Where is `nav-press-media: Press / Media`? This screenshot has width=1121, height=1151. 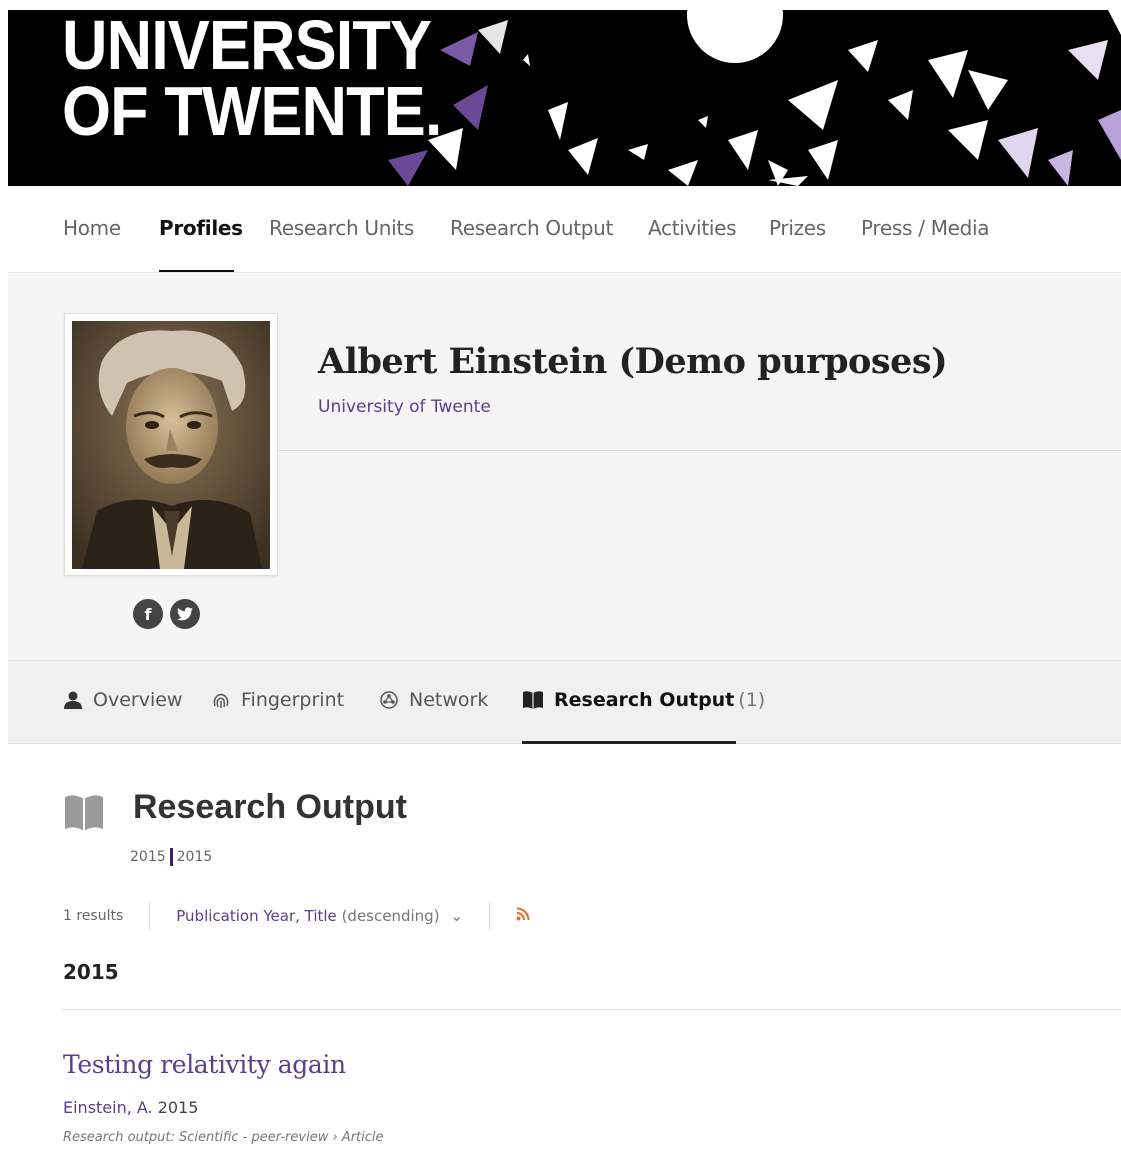
nav-press-media: Press / Media is located at coordinates (925, 228).